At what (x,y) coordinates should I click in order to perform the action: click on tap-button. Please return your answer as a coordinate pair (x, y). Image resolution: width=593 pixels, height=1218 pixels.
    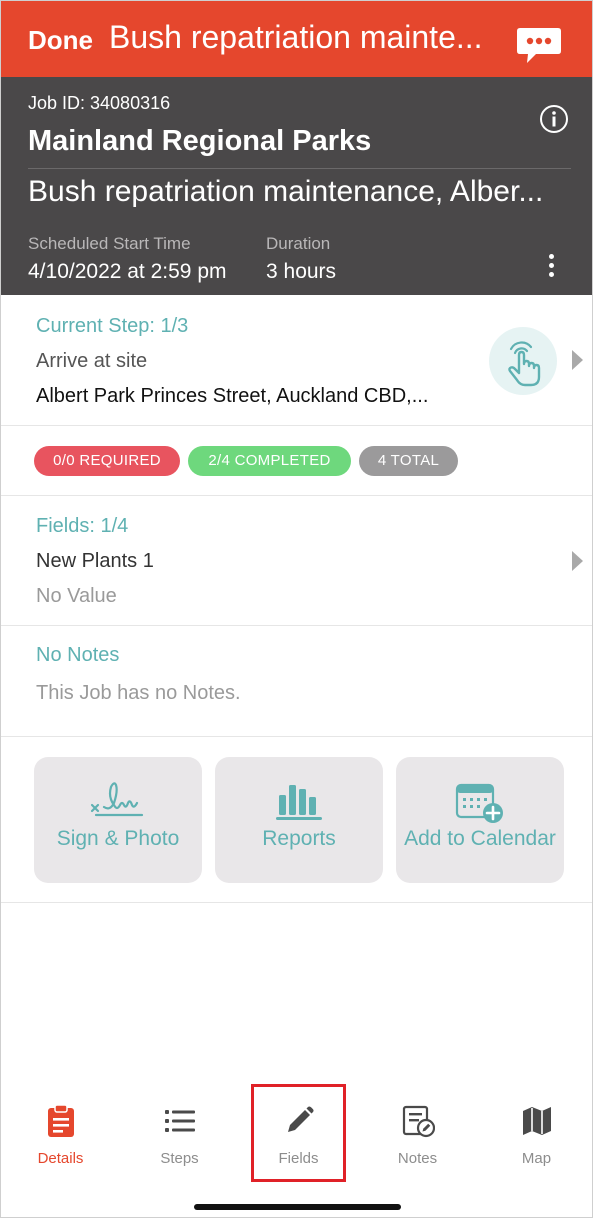
    Looking at the image, I should click on (523, 361).